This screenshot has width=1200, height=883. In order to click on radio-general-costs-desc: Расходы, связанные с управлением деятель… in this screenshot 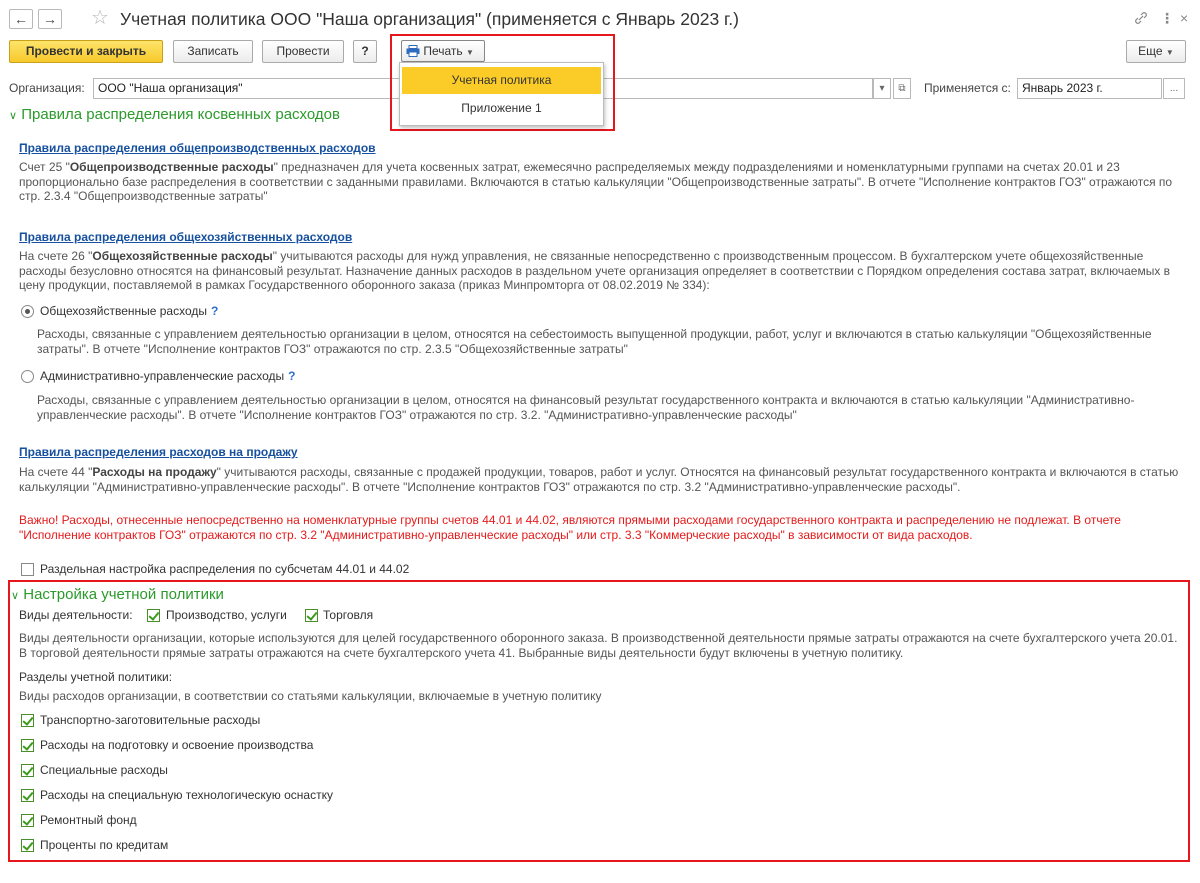, I will do `click(594, 341)`.